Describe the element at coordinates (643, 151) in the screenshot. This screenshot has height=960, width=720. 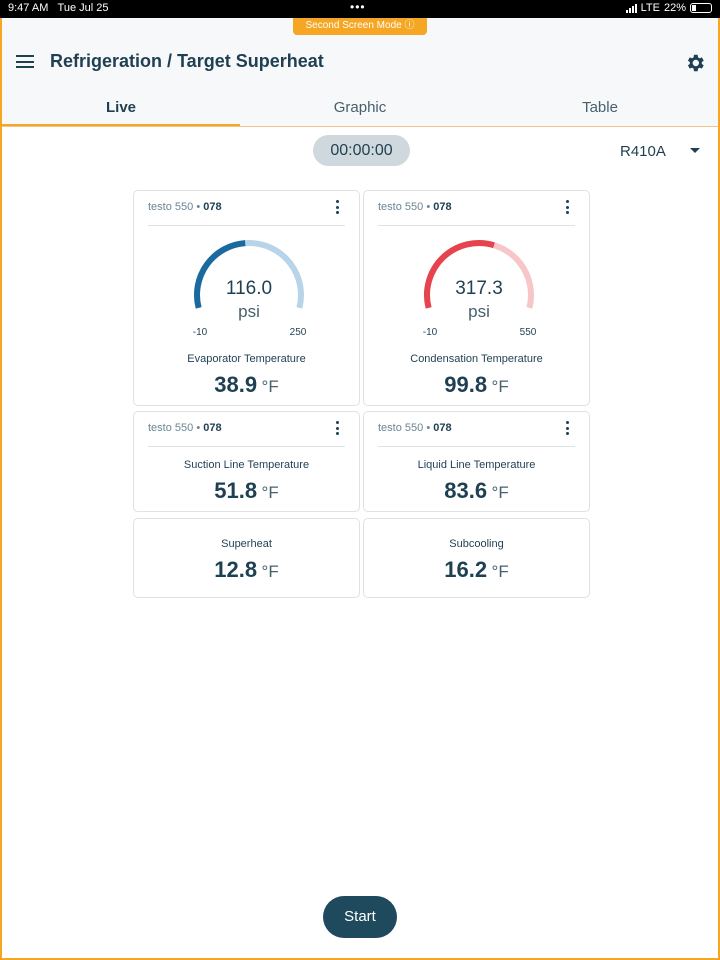
I see `refrigerant-select: R410A` at that location.